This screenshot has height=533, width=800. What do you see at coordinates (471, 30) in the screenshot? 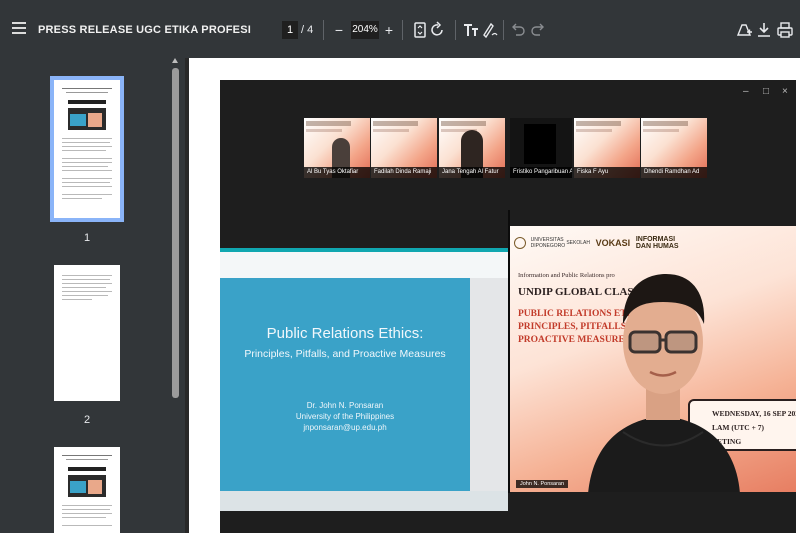
I see `text-size-icon` at bounding box center [471, 30].